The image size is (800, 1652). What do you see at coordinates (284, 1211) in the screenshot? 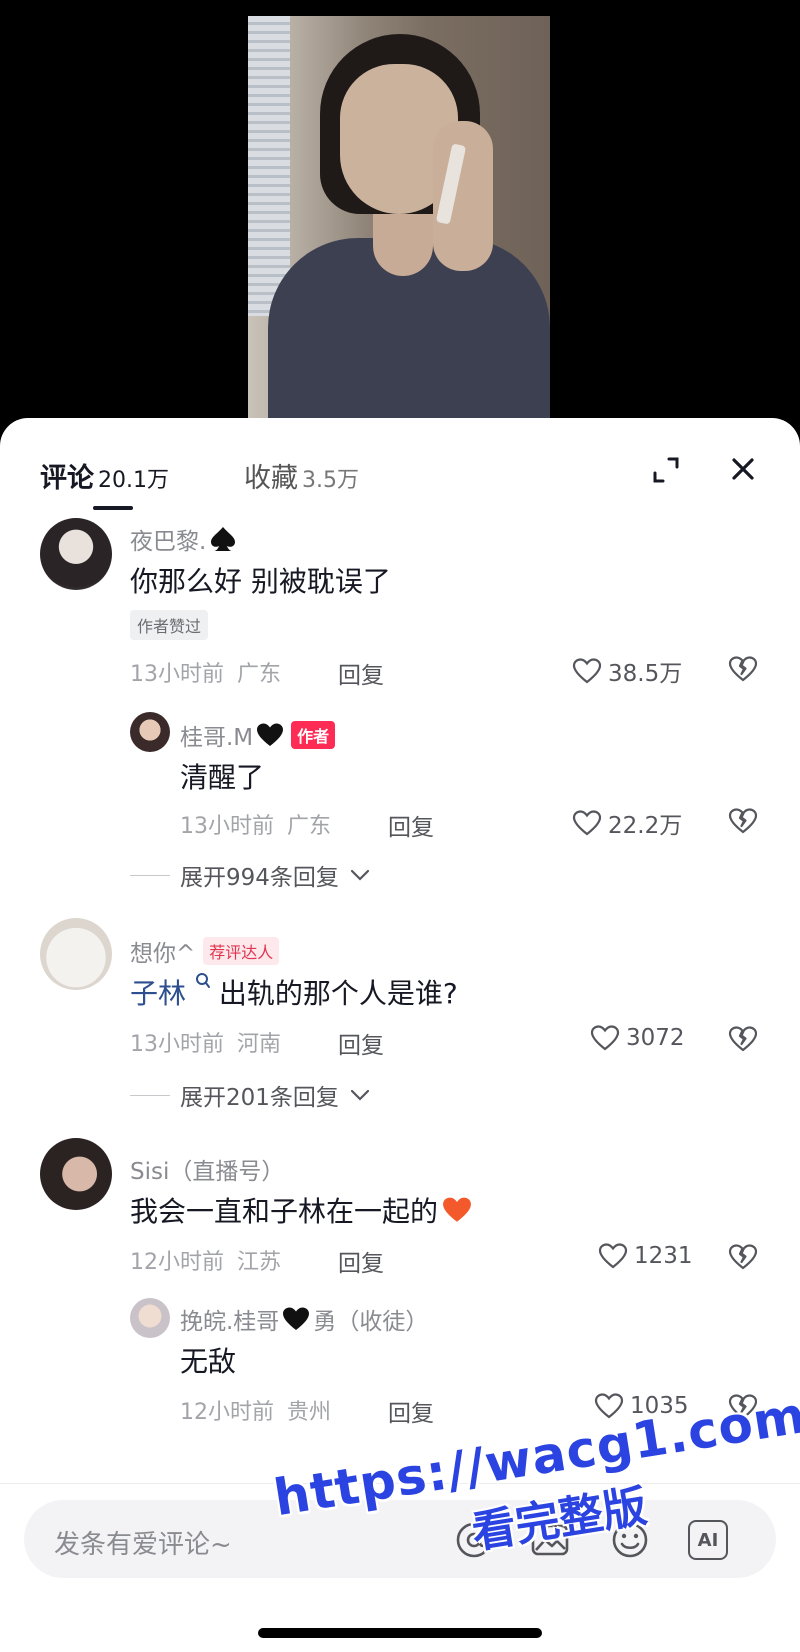
I see `comment-body: 我会一直和子林在一起的` at bounding box center [284, 1211].